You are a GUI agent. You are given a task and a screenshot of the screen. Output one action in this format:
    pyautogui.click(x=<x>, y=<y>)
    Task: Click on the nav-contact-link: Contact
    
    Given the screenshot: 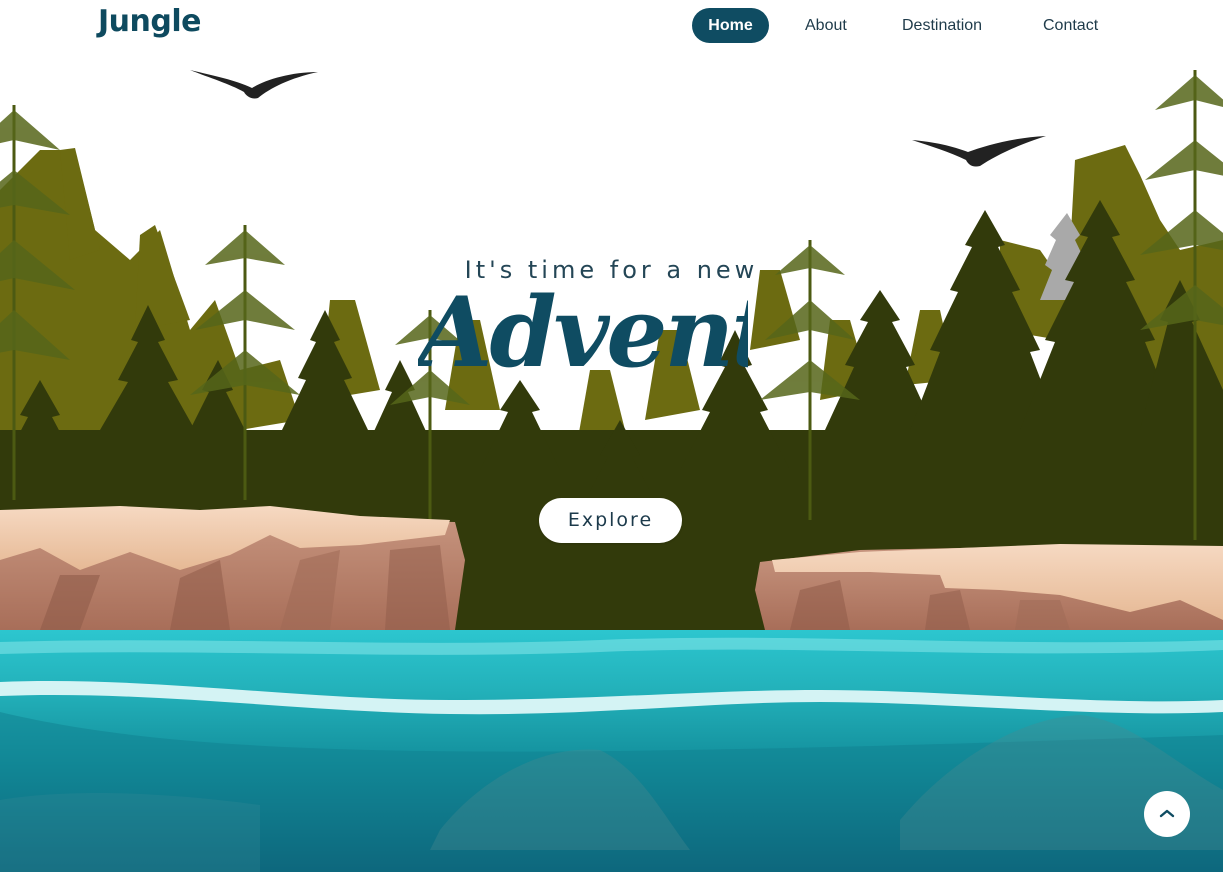 What is the action you would take?
    pyautogui.click(x=1070, y=25)
    